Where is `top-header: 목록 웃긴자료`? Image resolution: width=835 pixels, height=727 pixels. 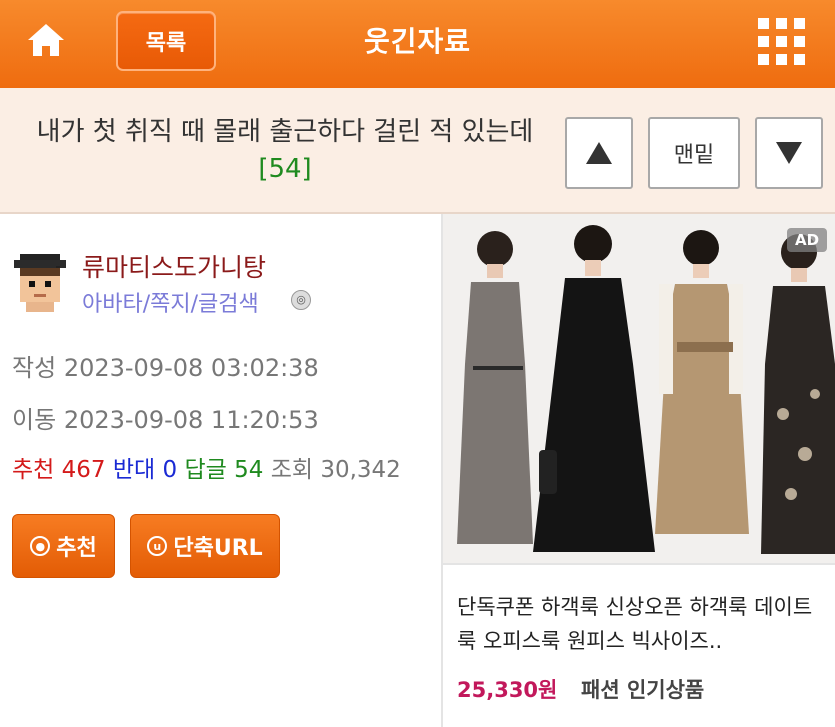
top-header: 목록 웃긴자료 is located at coordinates (417, 44).